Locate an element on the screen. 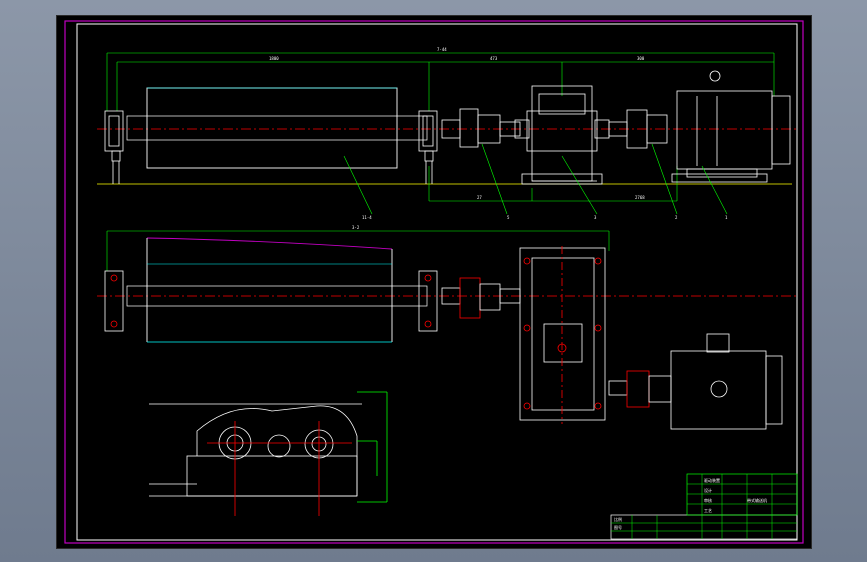 The width and height of the screenshot is (867, 562). tb-row-5: 比例 is located at coordinates (618, 519).